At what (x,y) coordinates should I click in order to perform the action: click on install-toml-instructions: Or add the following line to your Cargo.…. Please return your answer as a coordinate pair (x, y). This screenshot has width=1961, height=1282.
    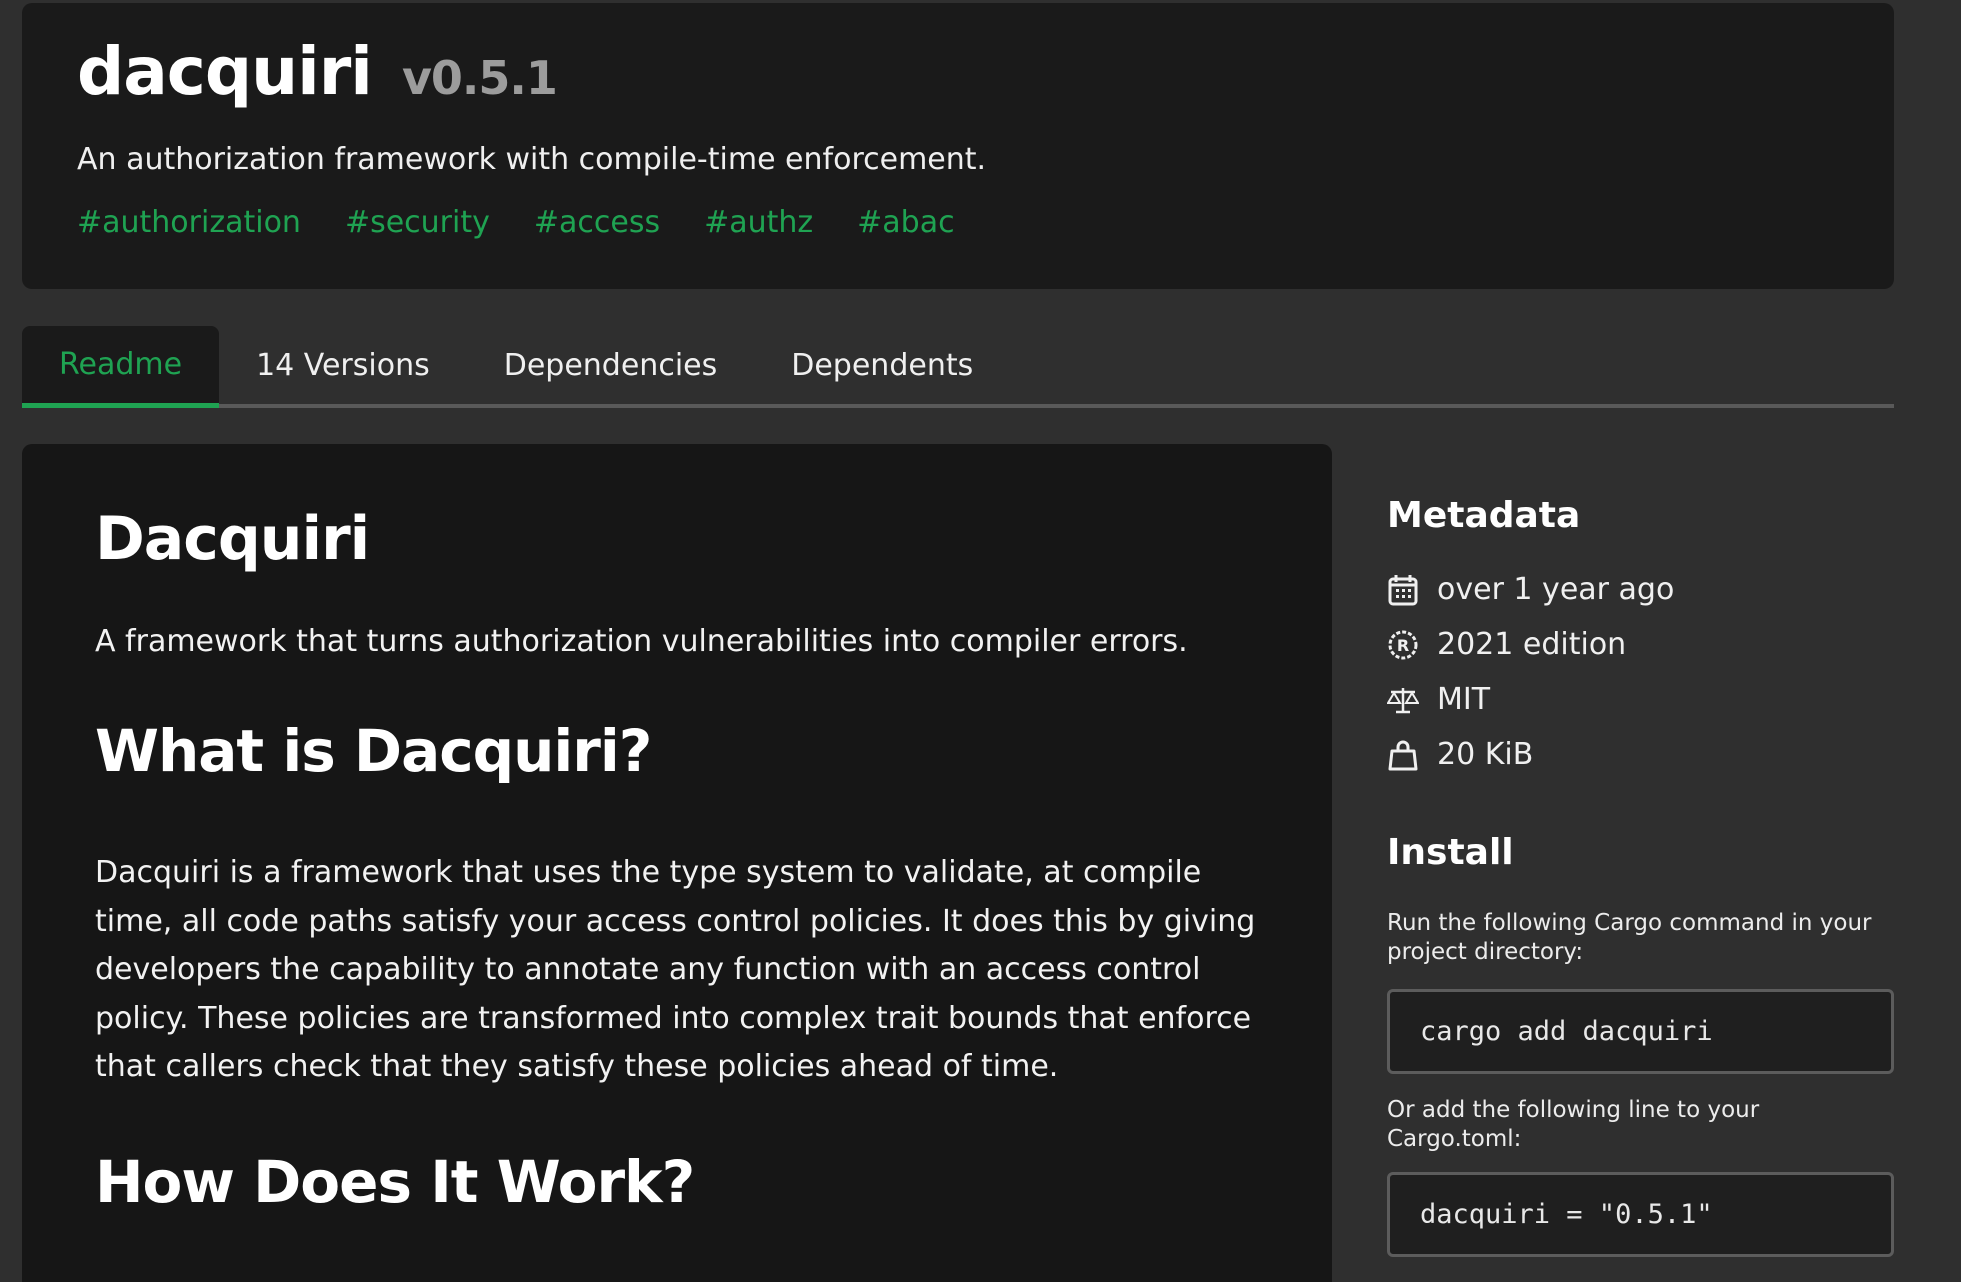
    Looking at the image, I should click on (1573, 1124).